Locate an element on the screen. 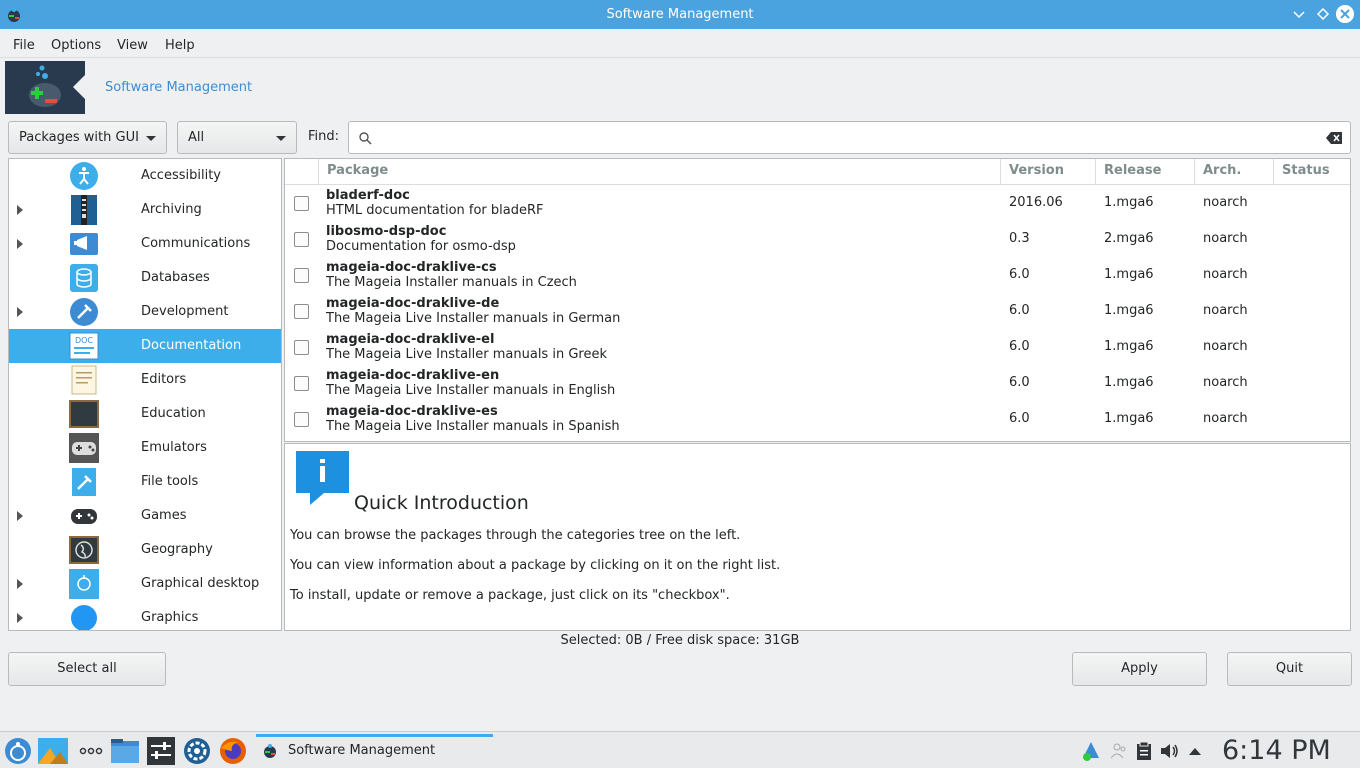 This screenshot has width=1360, height=768. svg-text: DOC is located at coordinates (84, 340).